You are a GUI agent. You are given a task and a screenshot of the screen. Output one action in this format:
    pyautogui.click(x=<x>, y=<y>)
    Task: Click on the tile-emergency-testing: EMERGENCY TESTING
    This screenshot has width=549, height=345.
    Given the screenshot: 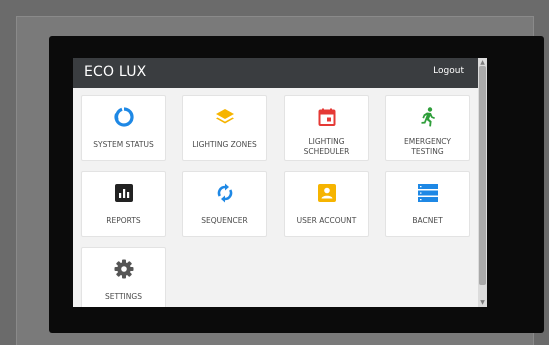 What is the action you would take?
    pyautogui.click(x=427, y=128)
    